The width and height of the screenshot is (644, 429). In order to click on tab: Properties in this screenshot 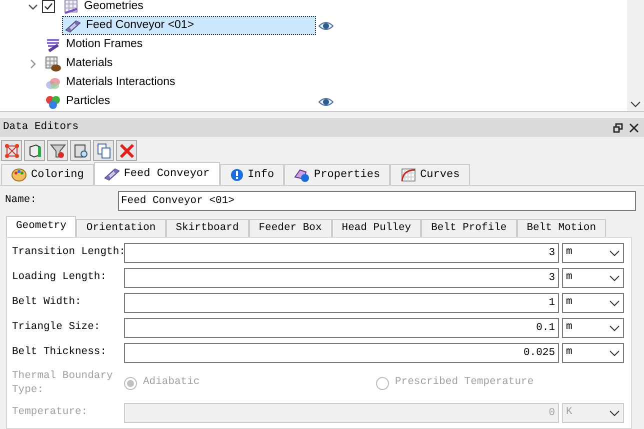, I will do `click(337, 174)`.